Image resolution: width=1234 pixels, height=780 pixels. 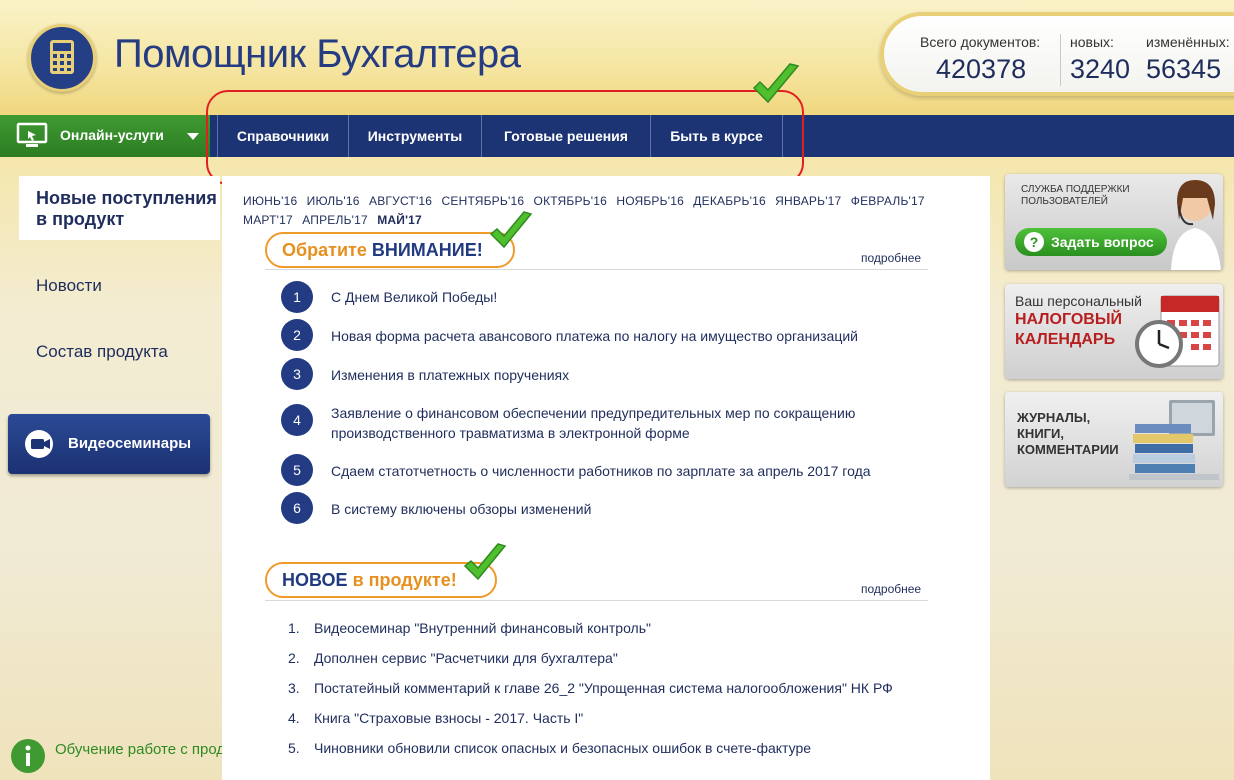 What do you see at coordinates (1092, 42) in the screenshot?
I see `stat-new-label: новых:` at bounding box center [1092, 42].